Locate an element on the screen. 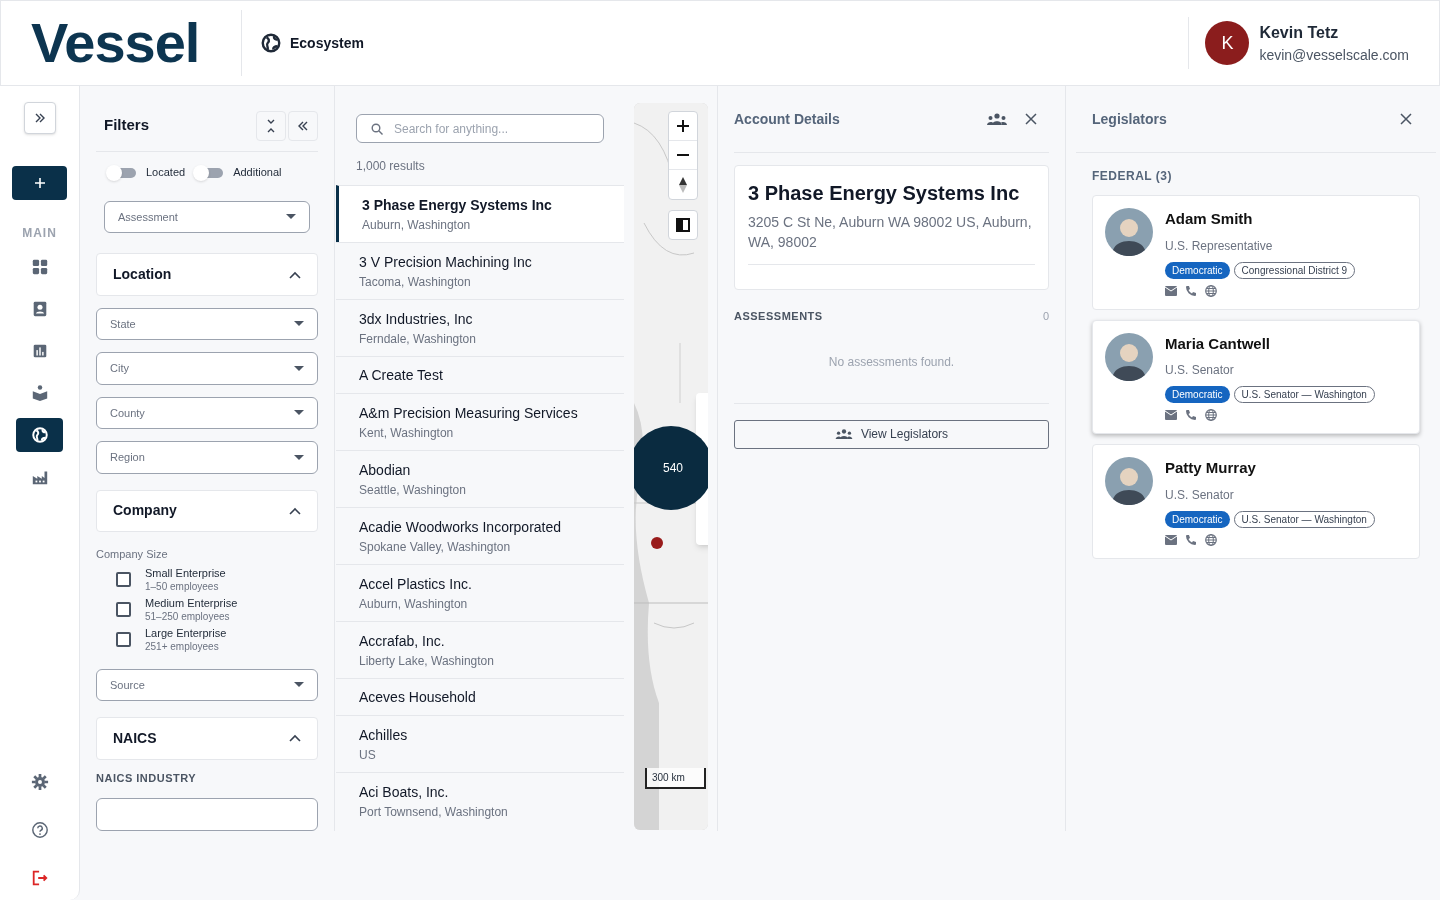 This screenshot has width=1440, height=900. legislator-role: U.S. Senator is located at coordinates (1200, 495).